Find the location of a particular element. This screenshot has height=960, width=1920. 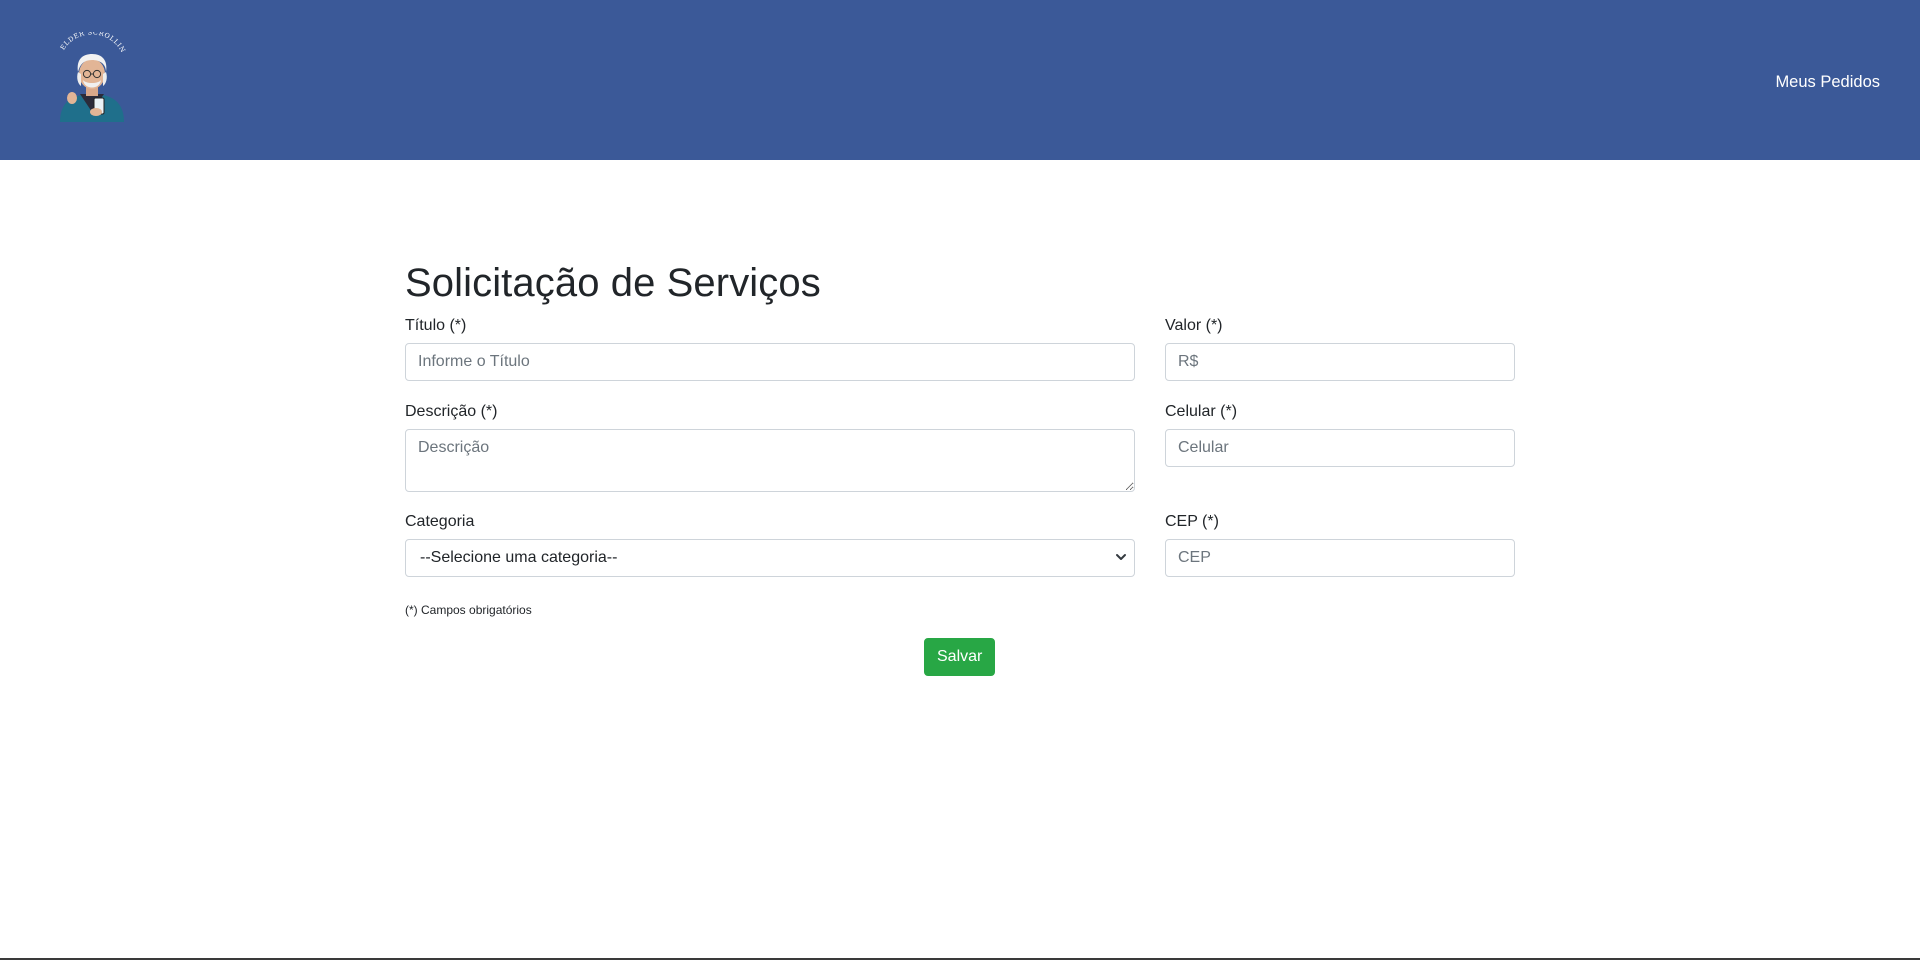

valor-label: Valor (*) is located at coordinates (1194, 325).